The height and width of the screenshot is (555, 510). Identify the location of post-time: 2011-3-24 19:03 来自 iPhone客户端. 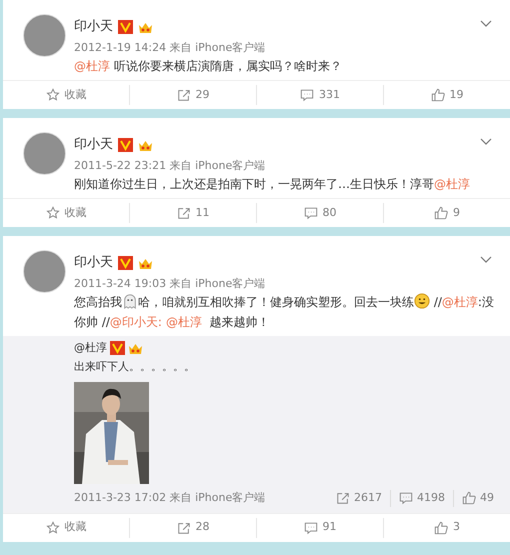
(170, 283).